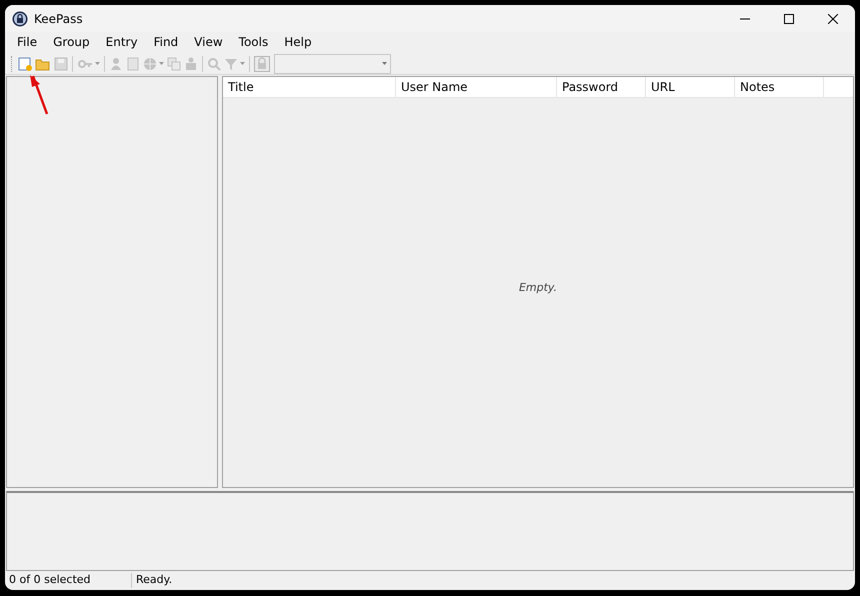 This screenshot has width=860, height=596. I want to click on person-icon, so click(191, 63).